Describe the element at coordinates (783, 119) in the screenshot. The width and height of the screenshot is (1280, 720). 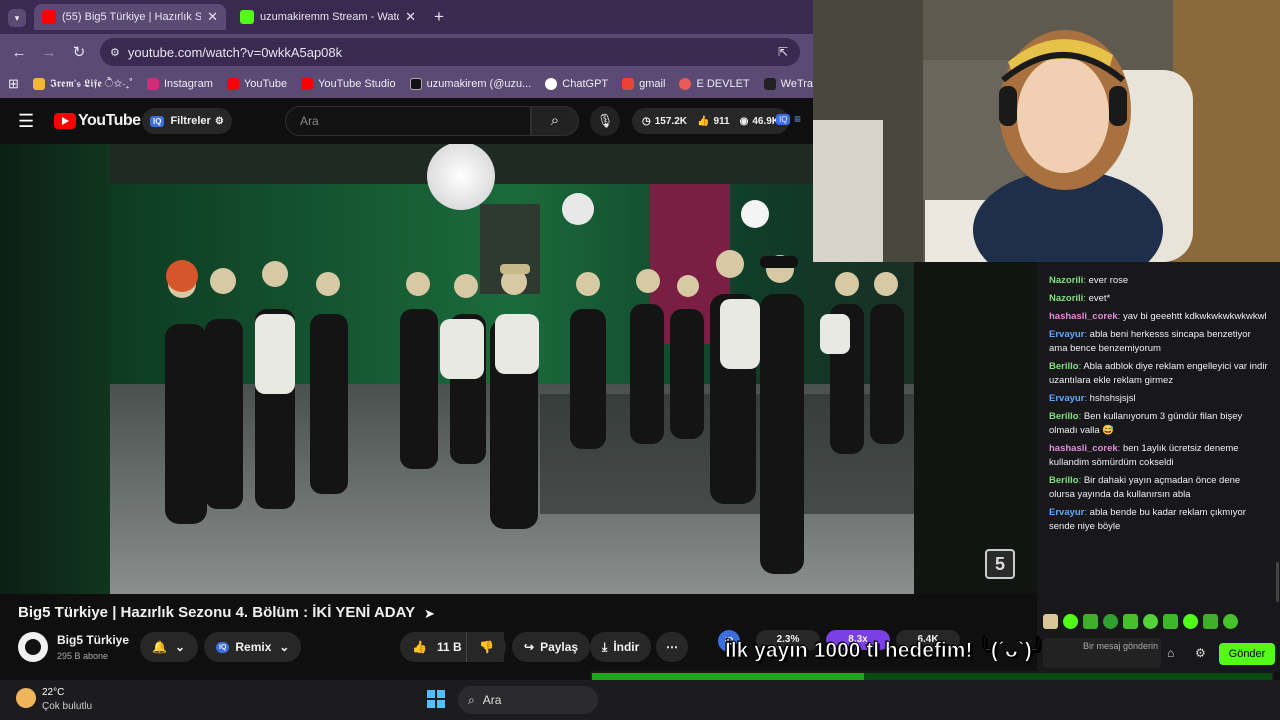
I see `extension-icon: IQ` at that location.